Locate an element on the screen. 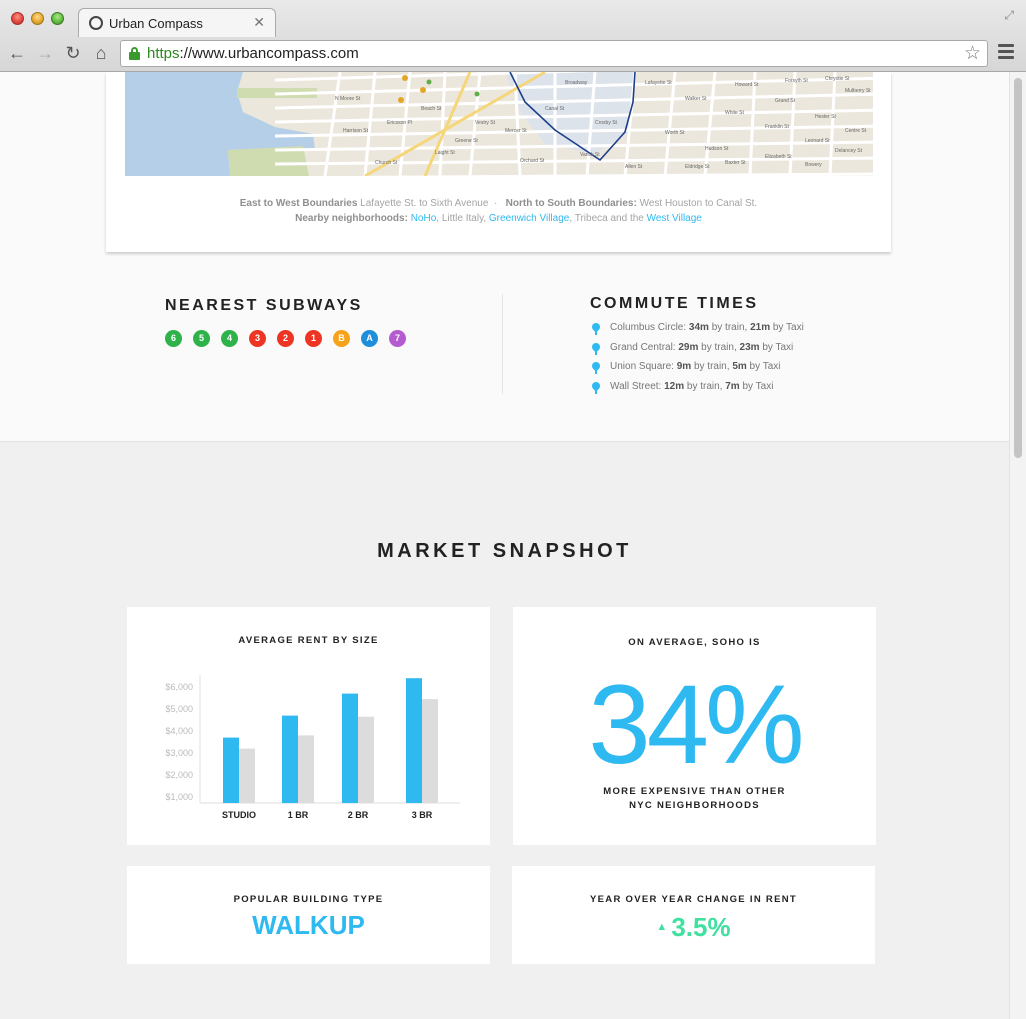 The image size is (1026, 1019). bookmark-star-icon: ☆ is located at coordinates (972, 53).